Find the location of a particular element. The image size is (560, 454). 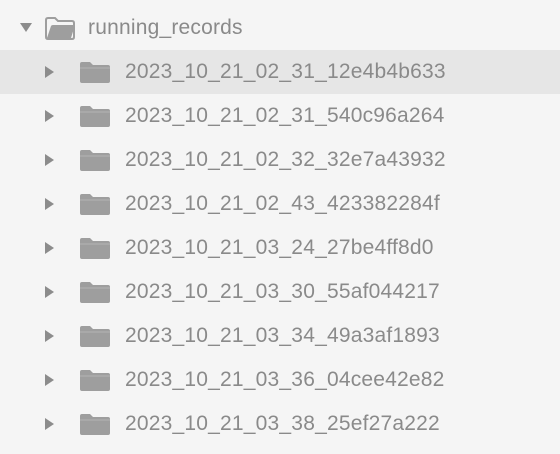

tree-item-label: 2023_10_21_03_24_27be4ff8d0 is located at coordinates (279, 247).